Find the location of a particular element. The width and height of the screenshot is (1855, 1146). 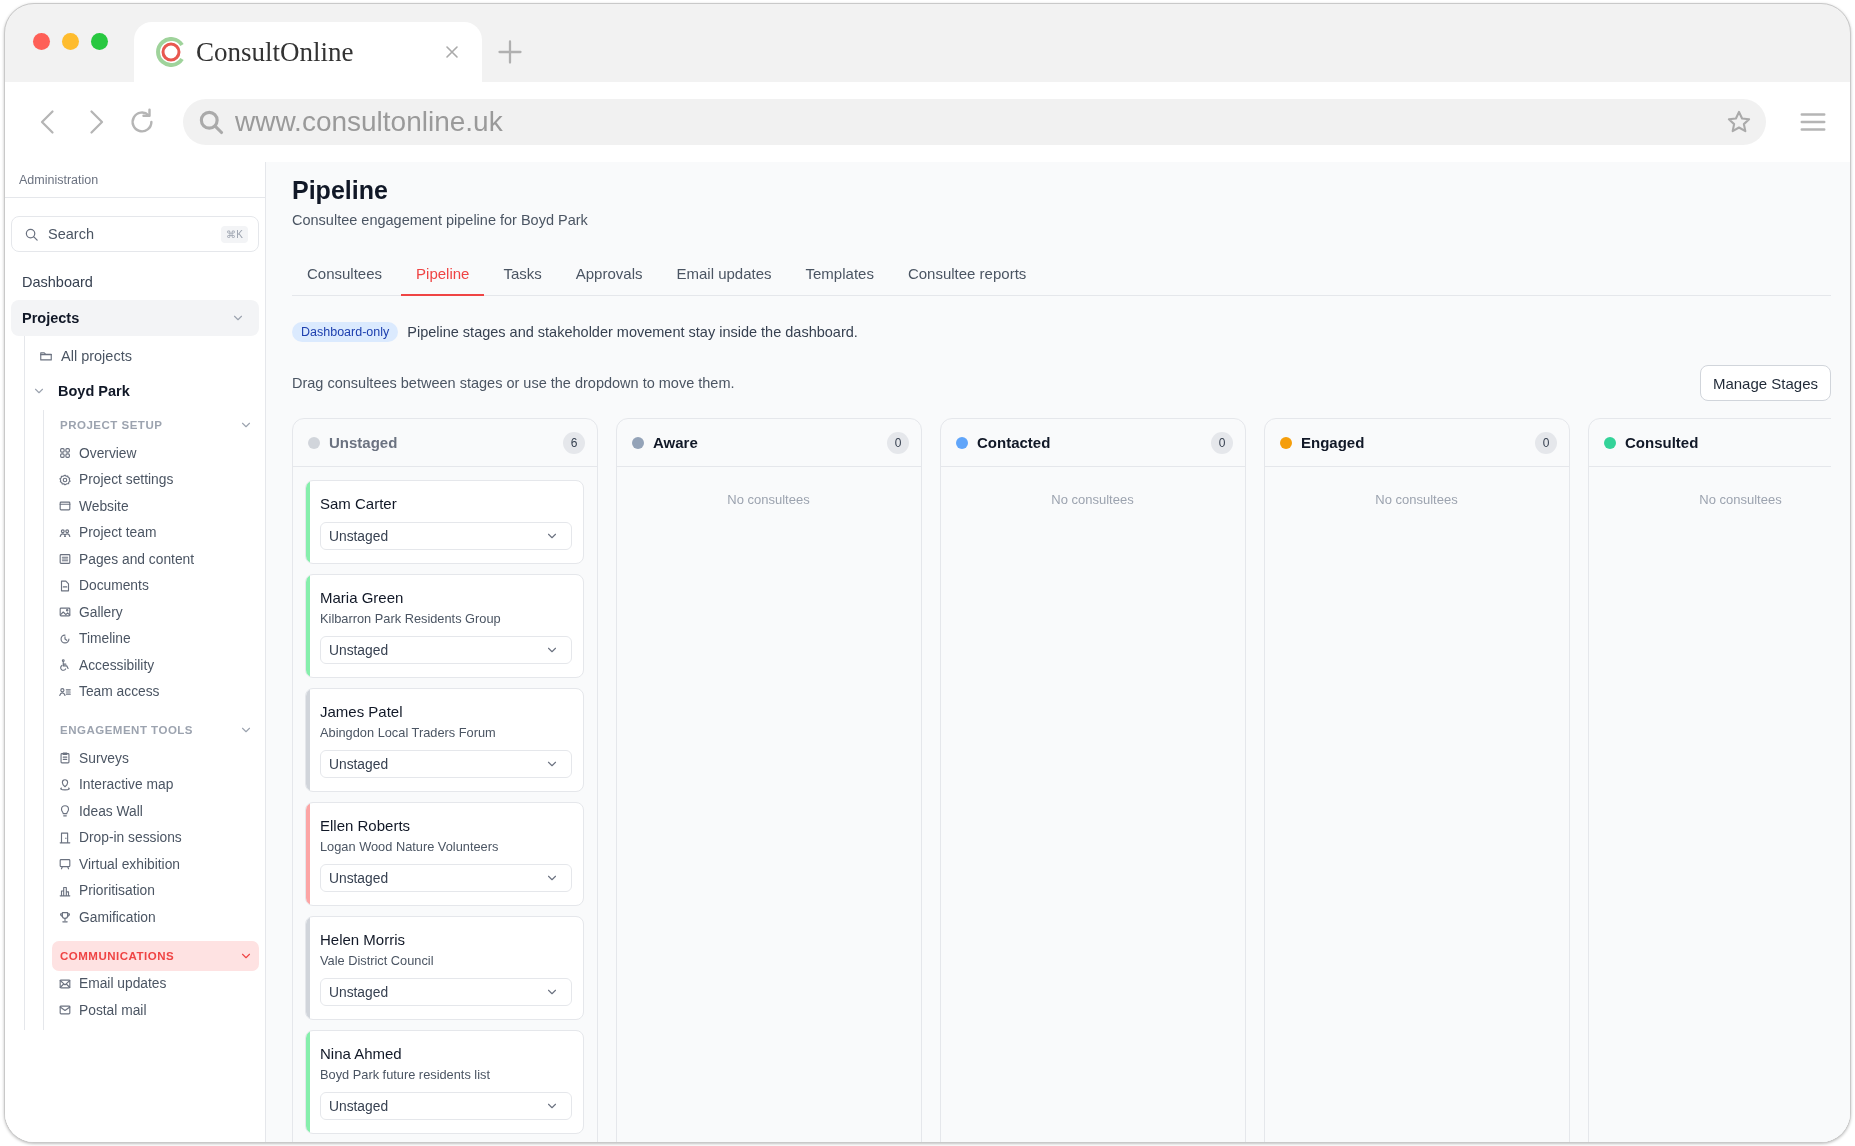

nav-item: Postal mail is located at coordinates (154, 1010).